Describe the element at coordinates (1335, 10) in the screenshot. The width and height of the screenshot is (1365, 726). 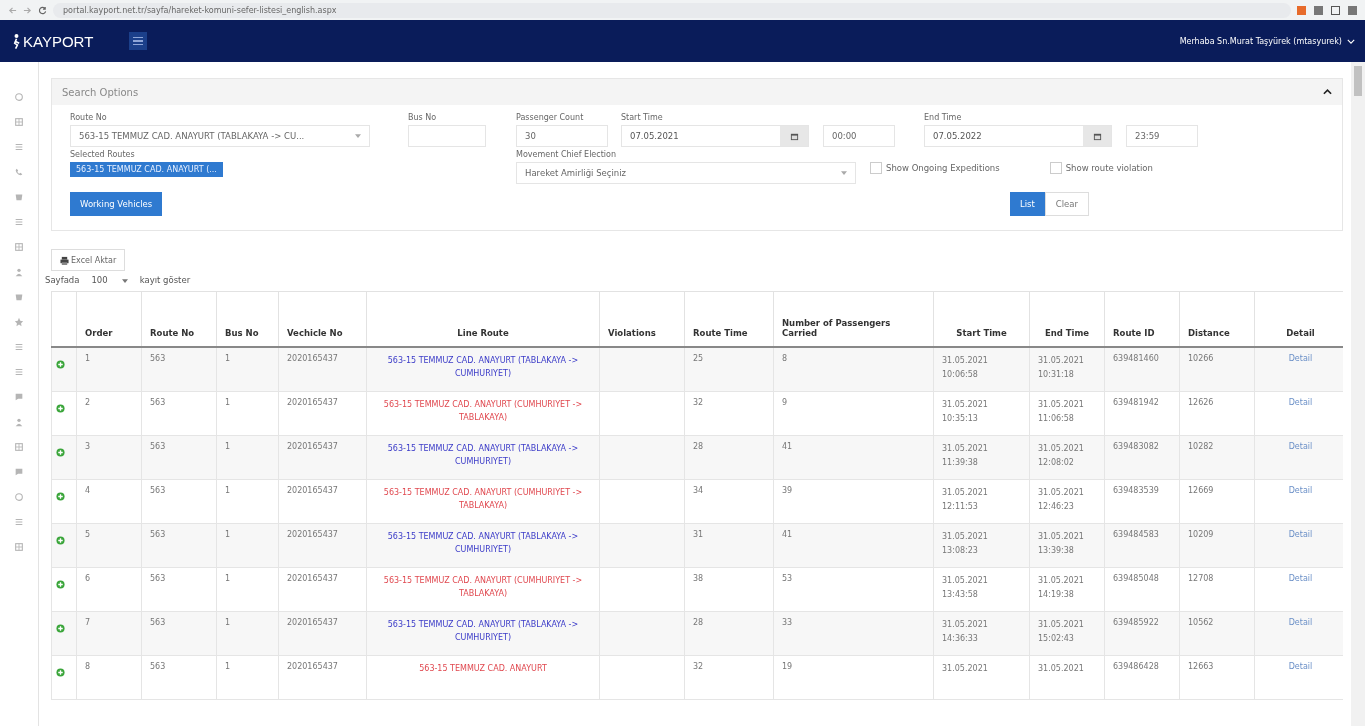
I see `window-icon` at that location.